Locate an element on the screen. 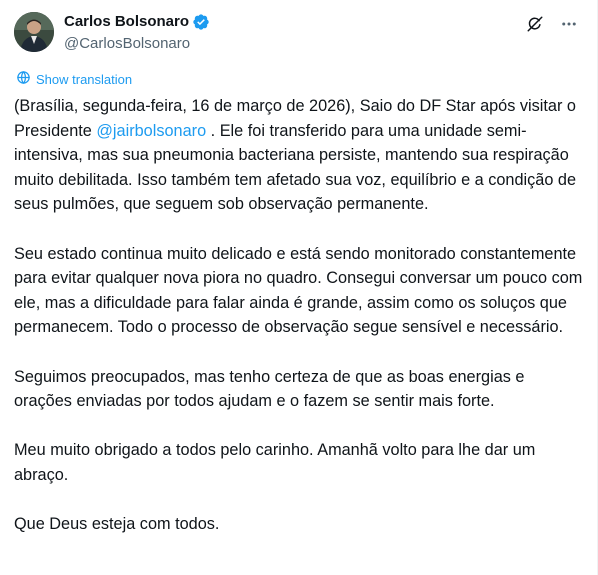  translate-icon is located at coordinates (23, 80).